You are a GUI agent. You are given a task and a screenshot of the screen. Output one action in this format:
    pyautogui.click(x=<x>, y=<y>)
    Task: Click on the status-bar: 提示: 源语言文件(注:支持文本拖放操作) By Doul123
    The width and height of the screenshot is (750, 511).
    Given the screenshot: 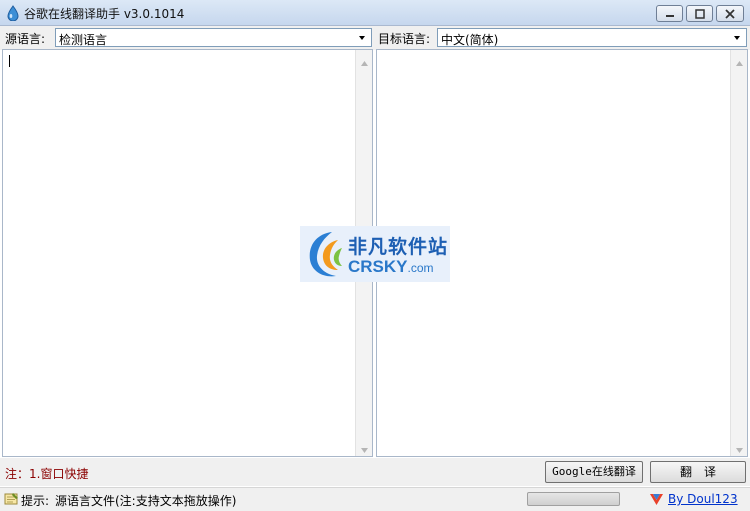 What is the action you would take?
    pyautogui.click(x=375, y=499)
    